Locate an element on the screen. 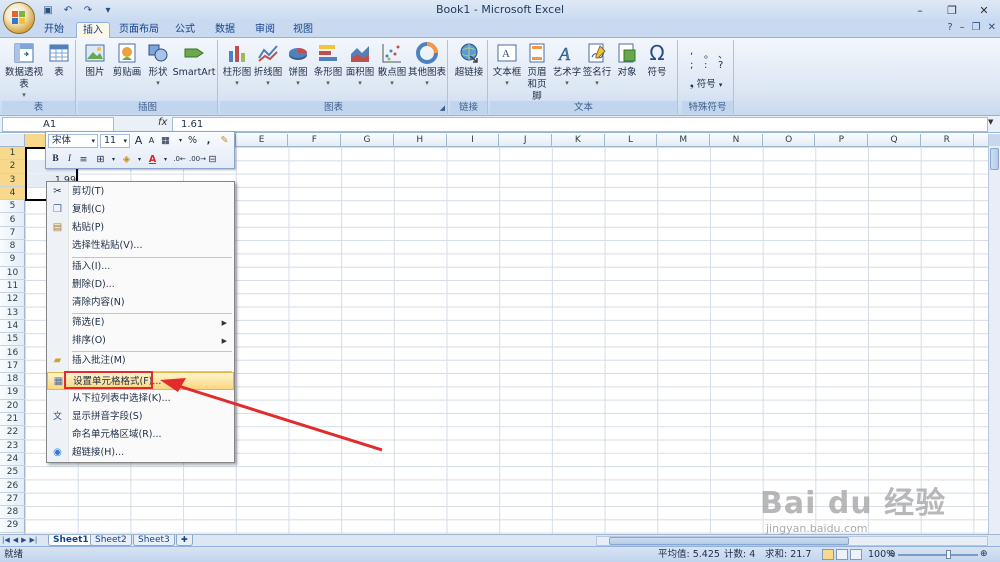 The image size is (1000, 562). row-header-5: 5 is located at coordinates (12, 207).